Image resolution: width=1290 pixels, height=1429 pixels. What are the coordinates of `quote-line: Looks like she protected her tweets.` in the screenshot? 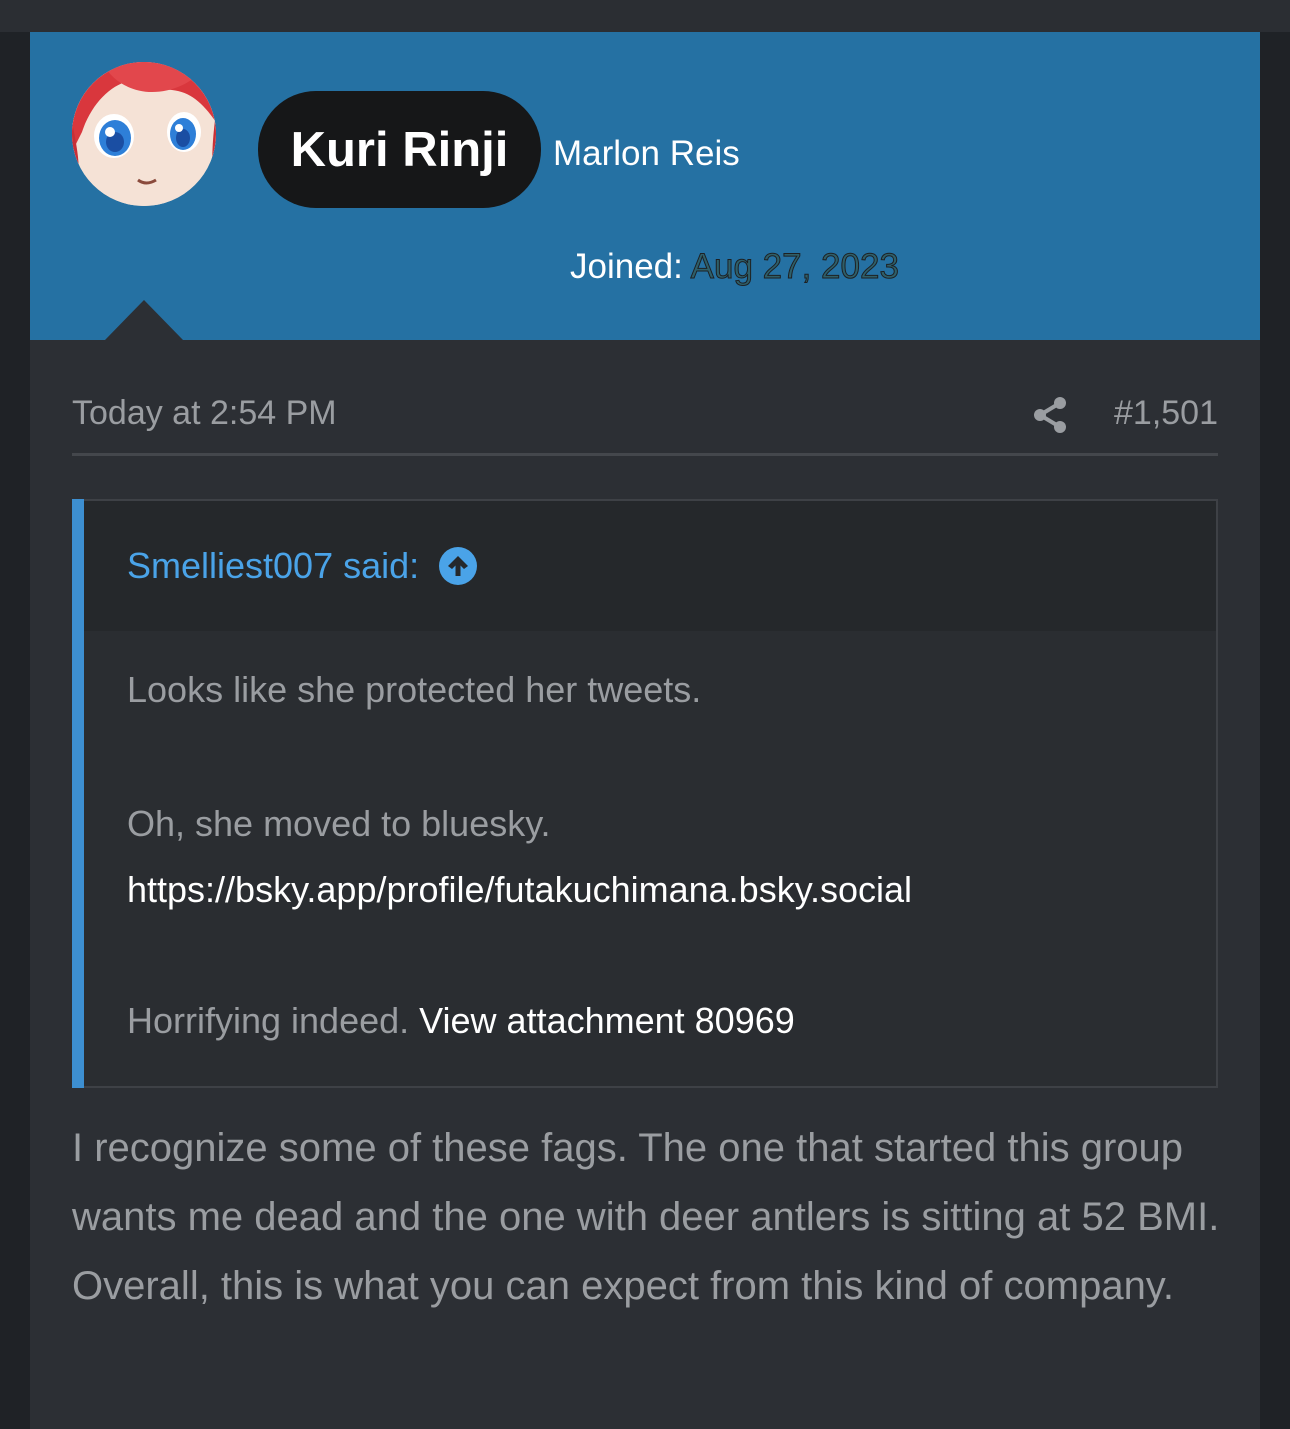 It's located at (414, 689).